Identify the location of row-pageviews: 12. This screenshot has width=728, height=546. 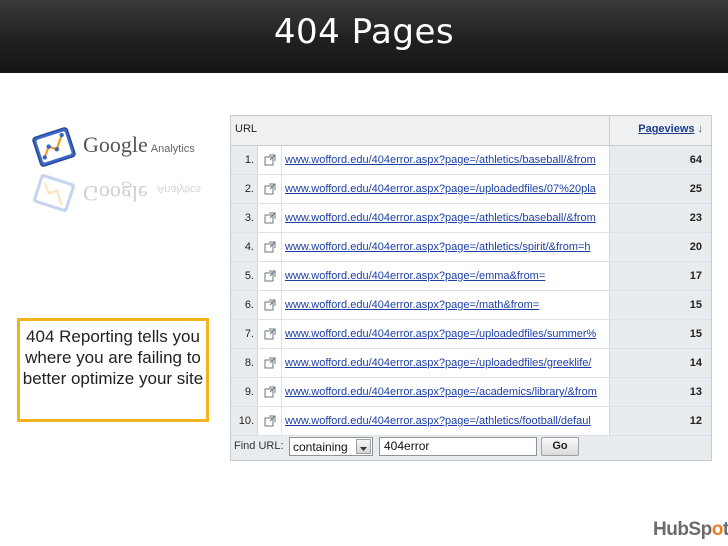
(695, 421).